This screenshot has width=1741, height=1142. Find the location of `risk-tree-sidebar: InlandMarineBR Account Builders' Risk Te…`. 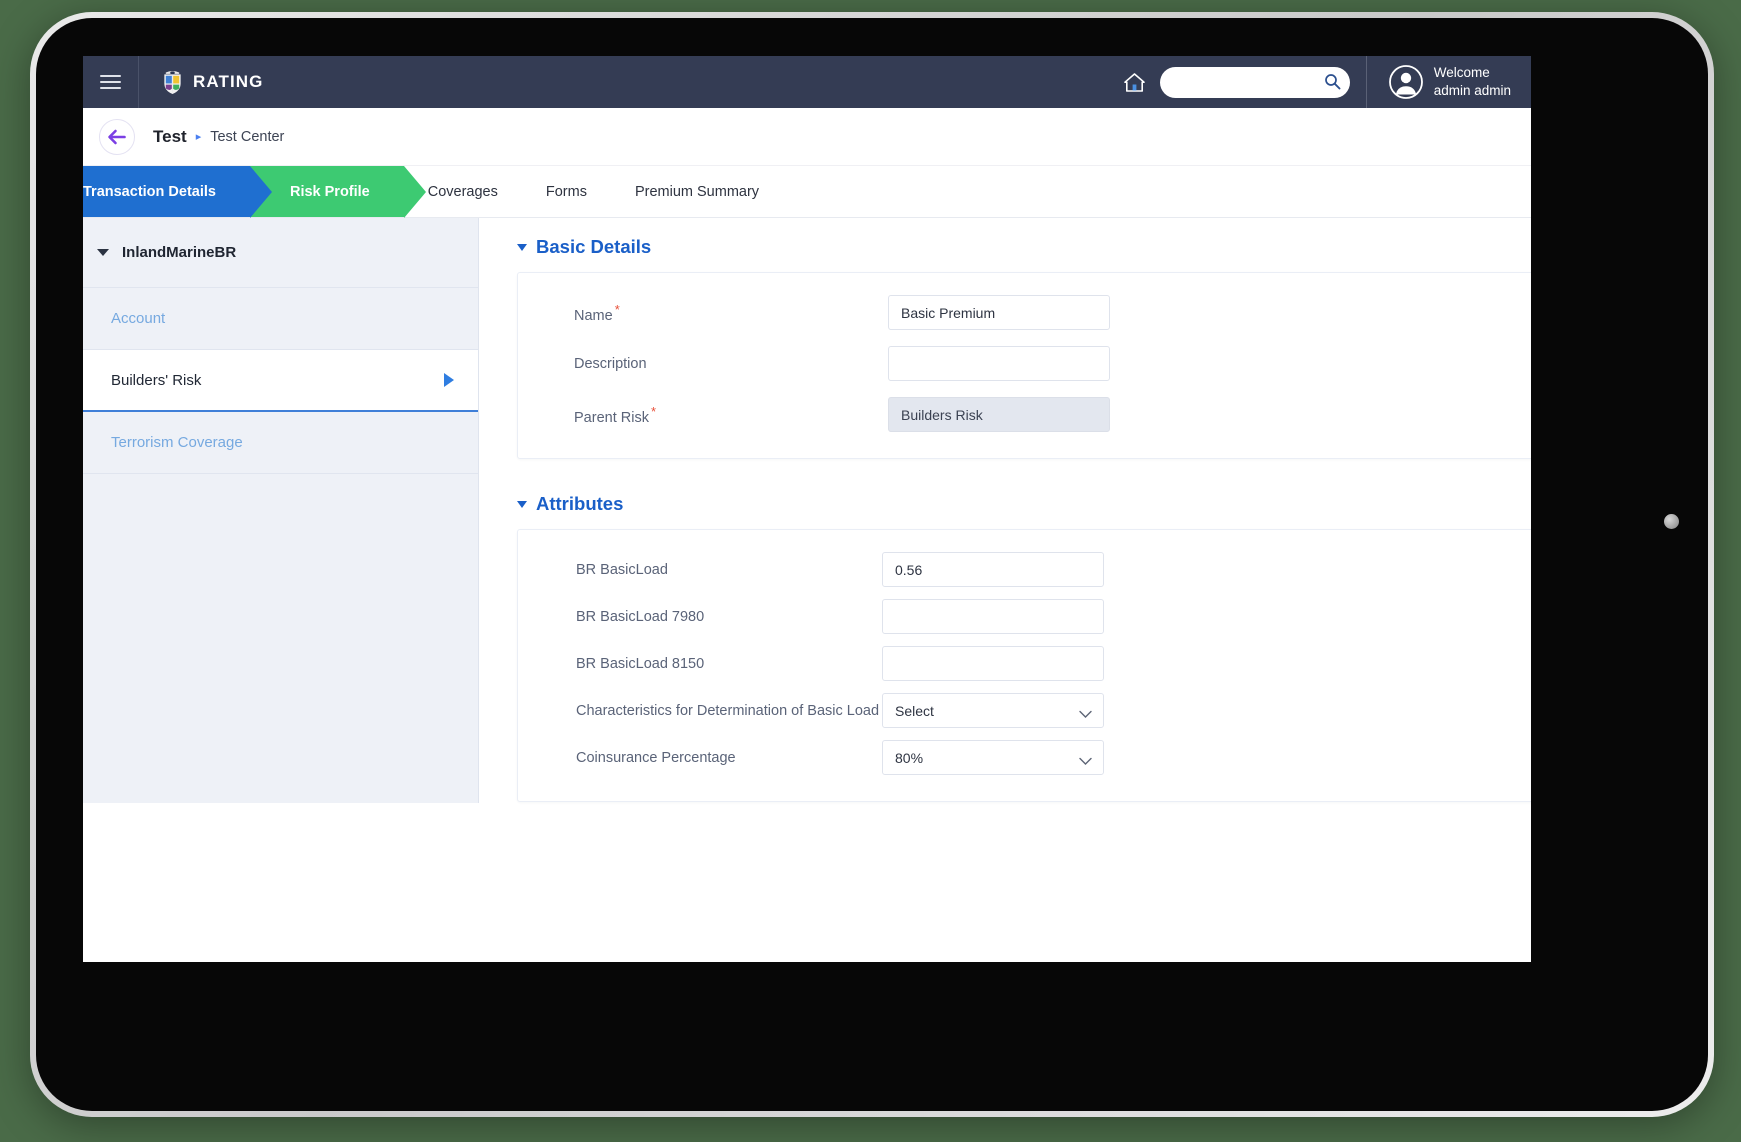

risk-tree-sidebar: InlandMarineBR Account Builders' Risk Te… is located at coordinates (281, 510).